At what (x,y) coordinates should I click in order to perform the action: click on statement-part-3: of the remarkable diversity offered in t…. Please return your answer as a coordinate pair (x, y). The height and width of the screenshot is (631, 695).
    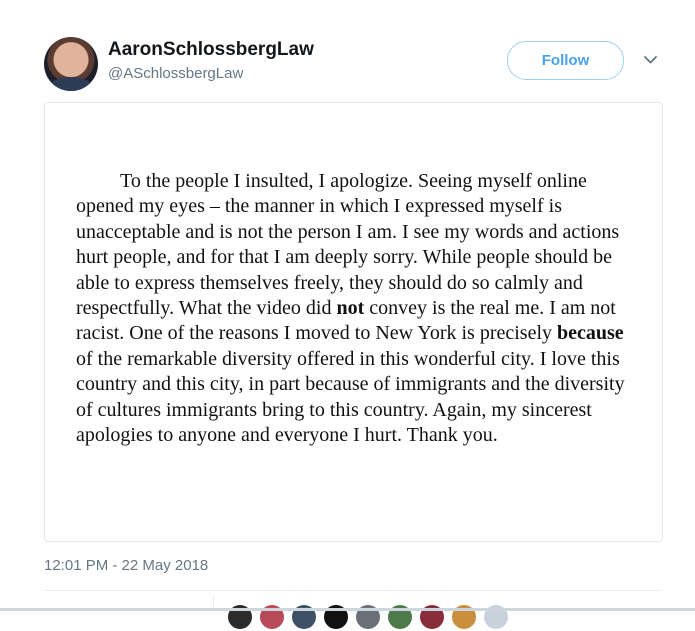
    Looking at the image, I should click on (350, 397).